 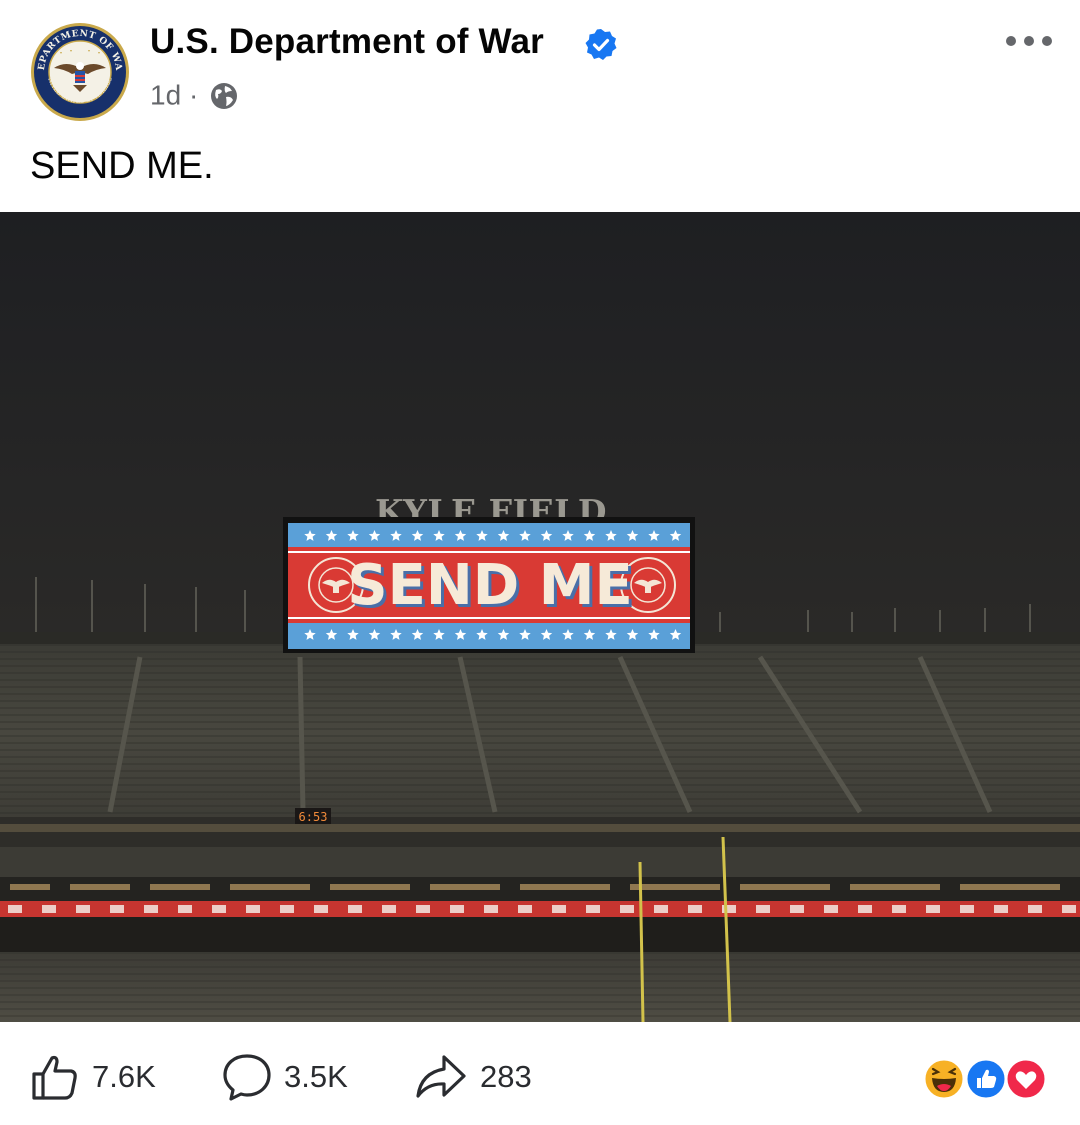 I want to click on comment-bubble-icon, so click(x=247, y=1077).